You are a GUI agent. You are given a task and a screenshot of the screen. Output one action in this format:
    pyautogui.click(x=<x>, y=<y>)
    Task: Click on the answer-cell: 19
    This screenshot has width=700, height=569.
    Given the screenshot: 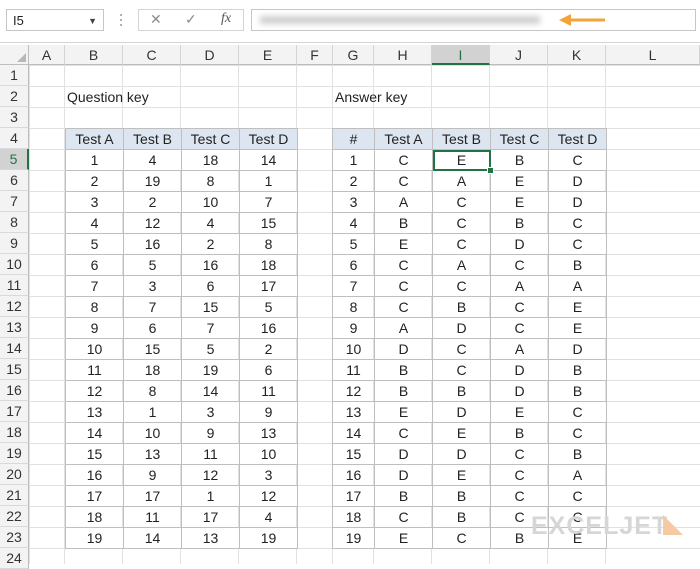 What is the action you would take?
    pyautogui.click(x=353, y=538)
    